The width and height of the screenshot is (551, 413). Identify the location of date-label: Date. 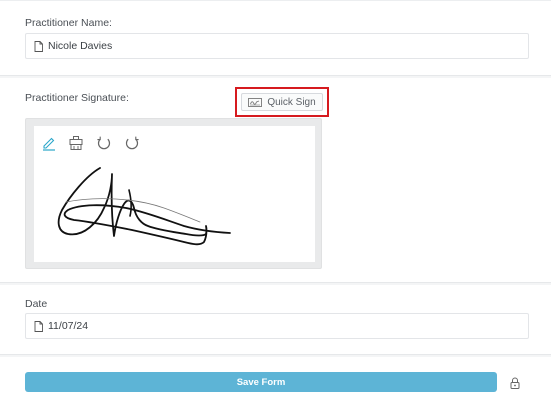
(36, 304).